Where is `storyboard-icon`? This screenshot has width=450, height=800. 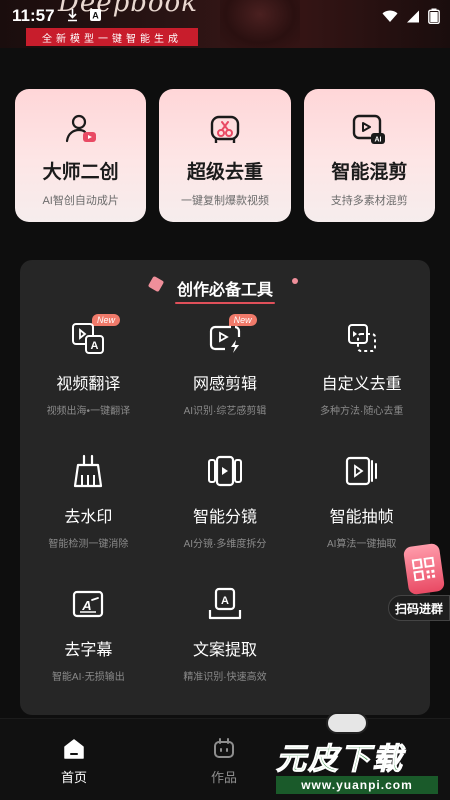
storyboard-icon is located at coordinates (224, 471).